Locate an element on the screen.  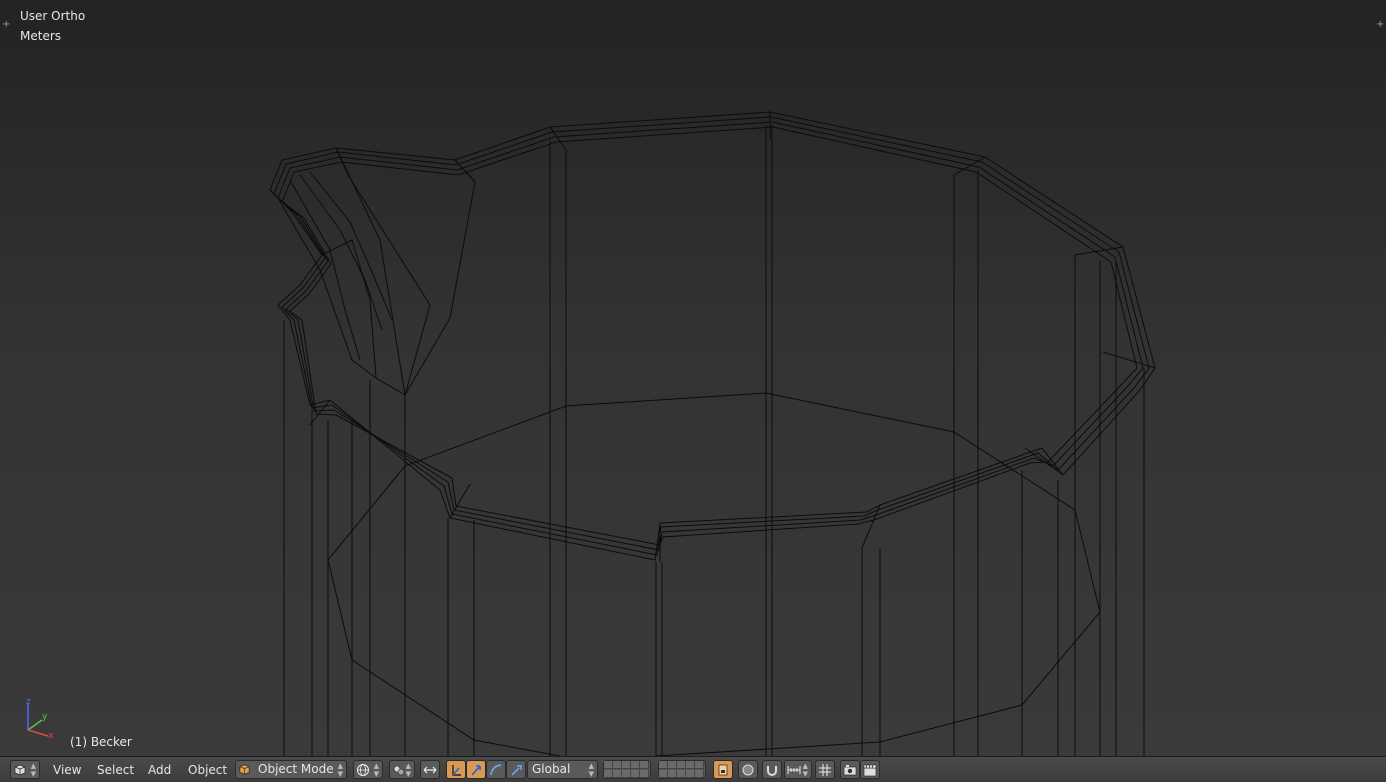
area-split-widget-right: + is located at coordinates (1380, 25).